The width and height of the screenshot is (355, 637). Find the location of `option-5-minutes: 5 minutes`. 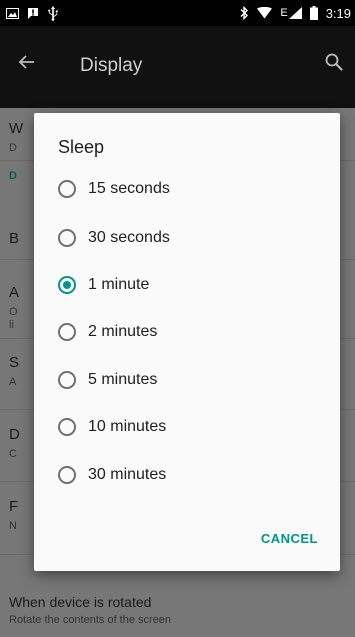

option-5-minutes: 5 minutes is located at coordinates (193, 380).